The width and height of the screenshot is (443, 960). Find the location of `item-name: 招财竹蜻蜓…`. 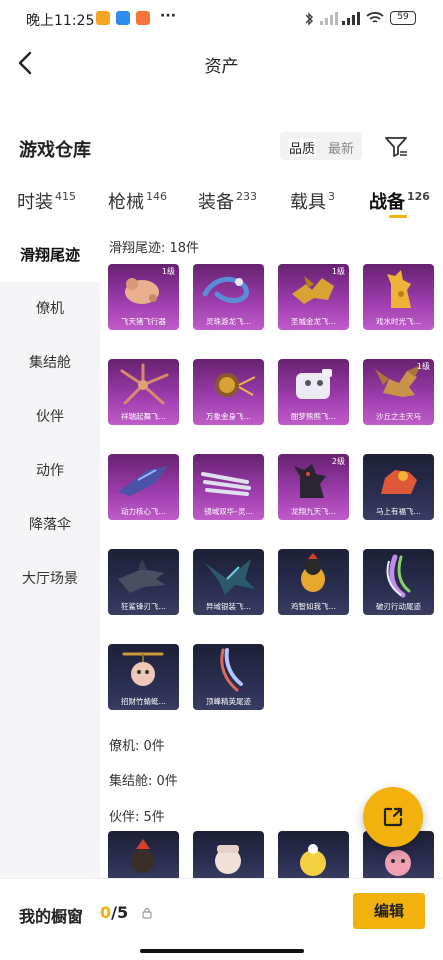

item-name: 招财竹蜻蜓… is located at coordinates (143, 701).